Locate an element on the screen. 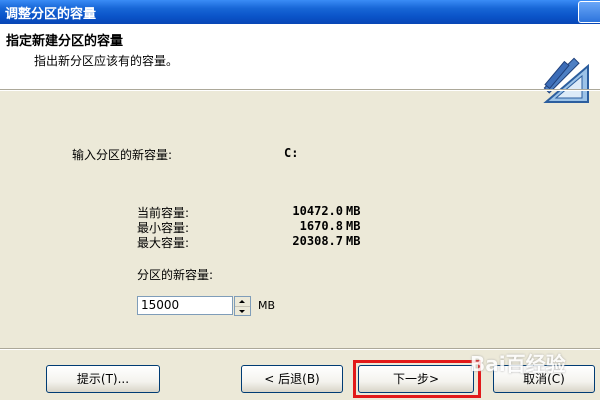  min-size-unit: MB is located at coordinates (353, 226).